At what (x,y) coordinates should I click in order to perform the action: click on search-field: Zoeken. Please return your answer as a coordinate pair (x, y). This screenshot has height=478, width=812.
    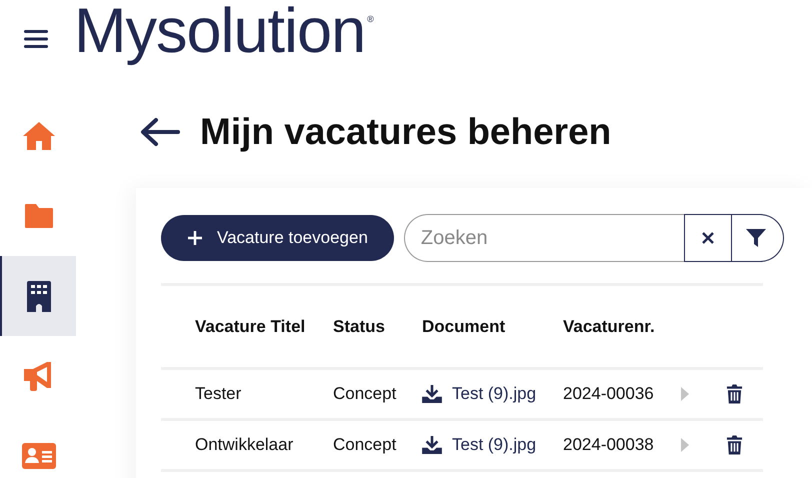
    Looking at the image, I should click on (544, 238).